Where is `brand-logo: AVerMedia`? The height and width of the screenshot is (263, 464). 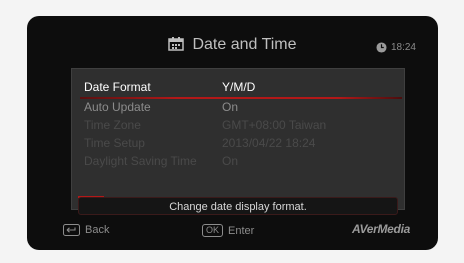 brand-logo: AVerMedia is located at coordinates (381, 229).